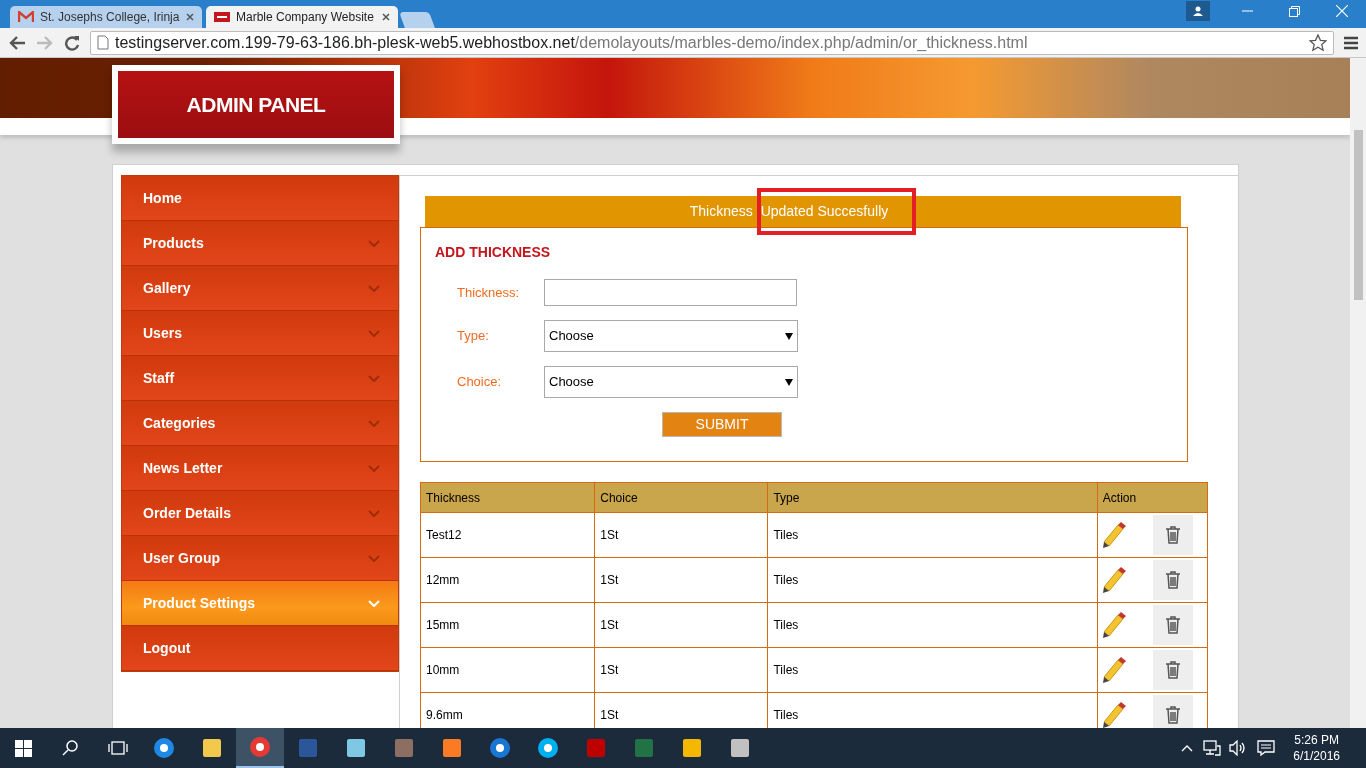 The width and height of the screenshot is (1366, 768). I want to click on table-cell: 15mm, so click(507, 625).